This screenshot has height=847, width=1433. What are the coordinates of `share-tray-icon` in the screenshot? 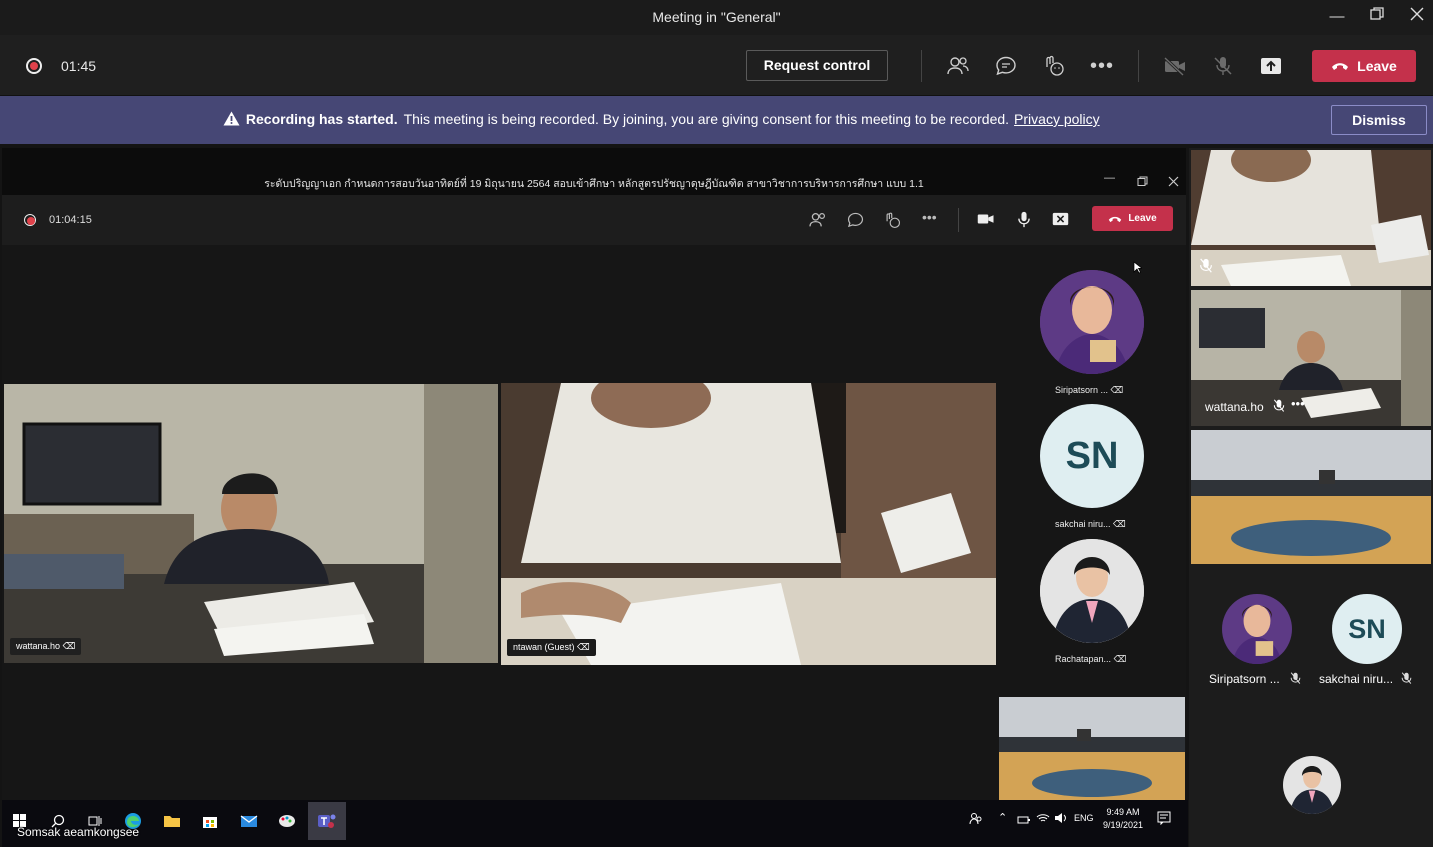 It's located at (1271, 66).